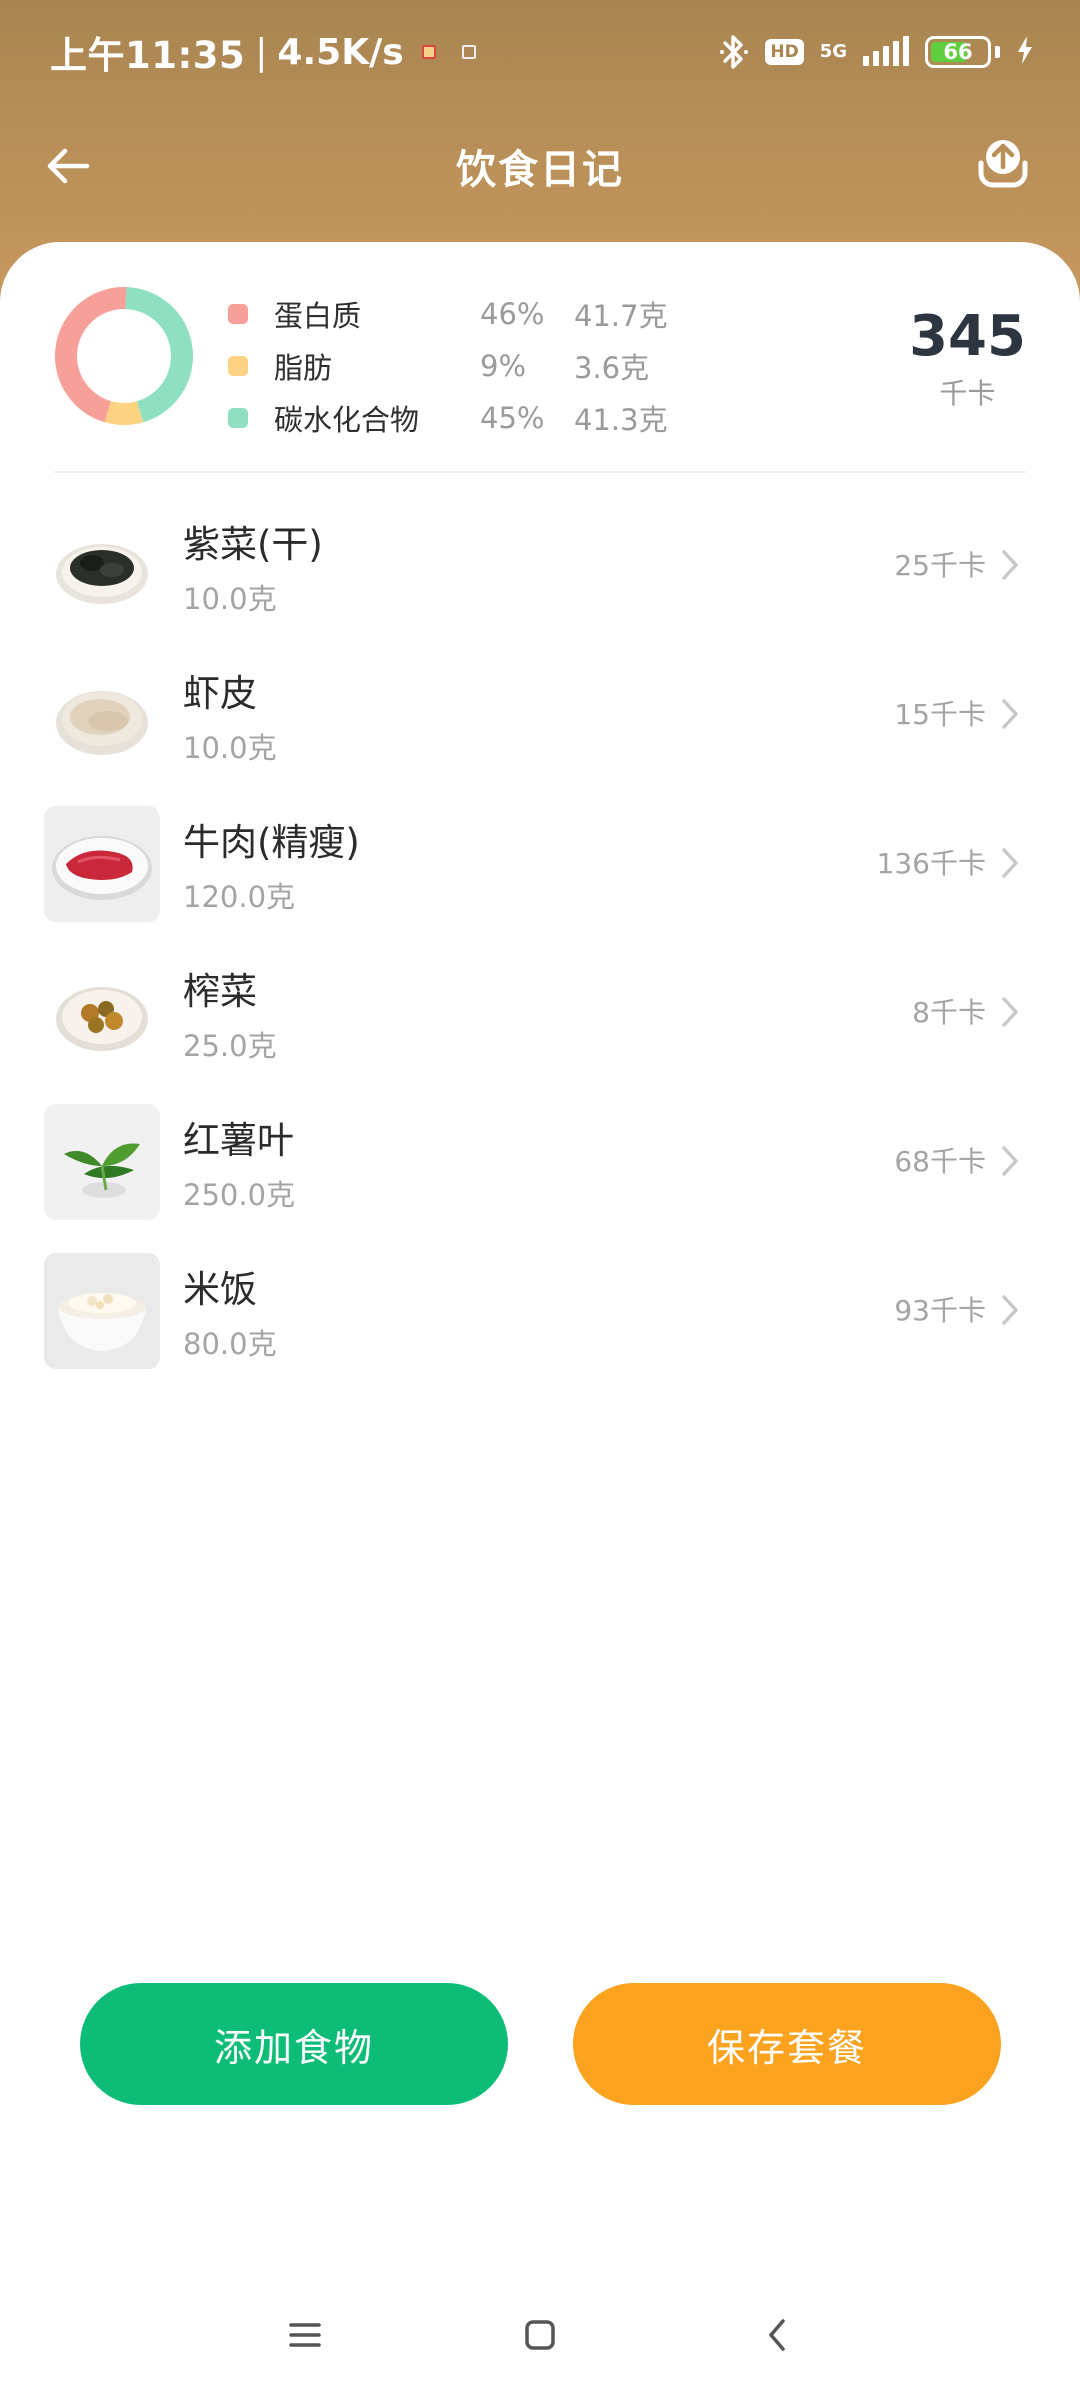 The image size is (1080, 2400). I want to click on total-calories-unit: 千卡, so click(967, 393).